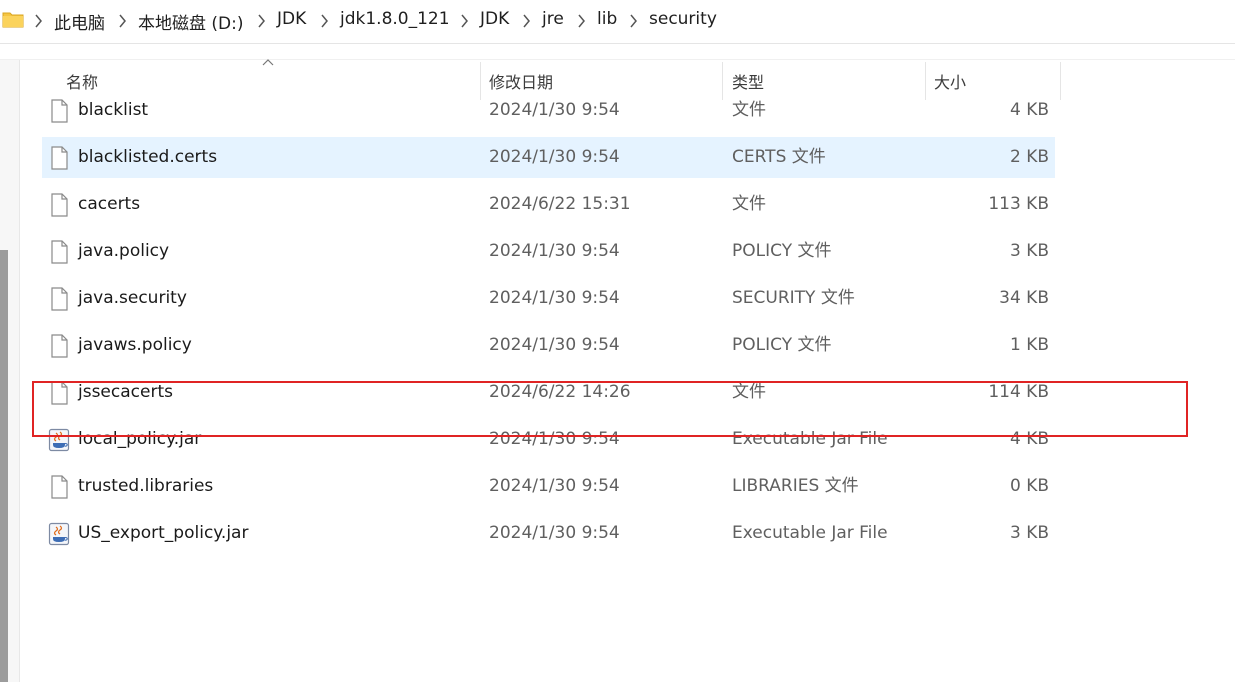 The image size is (1235, 682). Describe the element at coordinates (291, 19) in the screenshot. I see `breadcrumb-item-jdk: JDK` at that location.